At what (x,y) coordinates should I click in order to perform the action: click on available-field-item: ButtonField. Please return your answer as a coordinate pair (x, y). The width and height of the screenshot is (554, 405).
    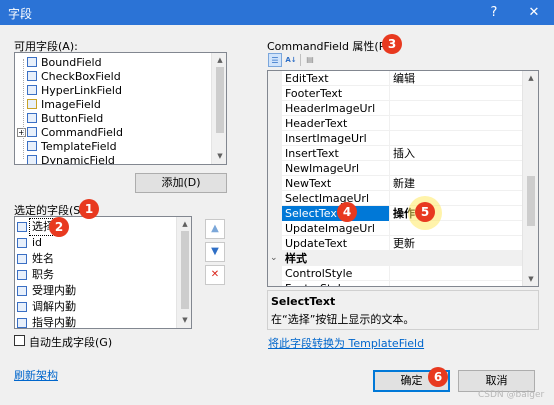
    Looking at the image, I should click on (112, 118).